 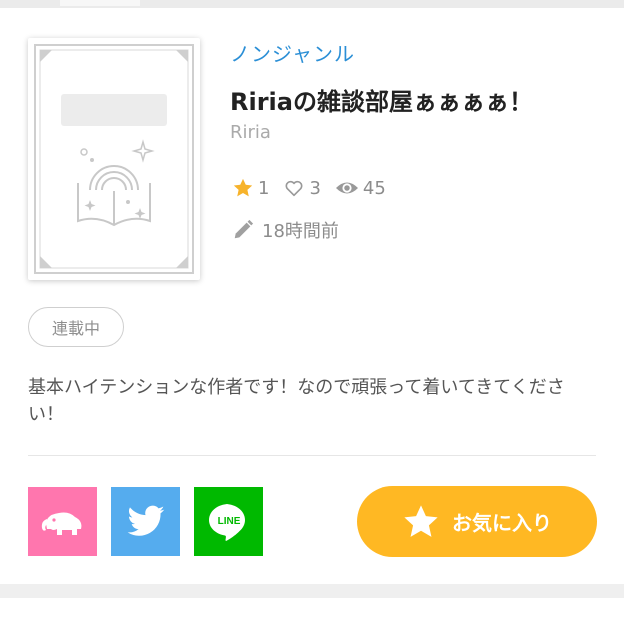 What do you see at coordinates (100, 3) in the screenshot?
I see `top-tab` at bounding box center [100, 3].